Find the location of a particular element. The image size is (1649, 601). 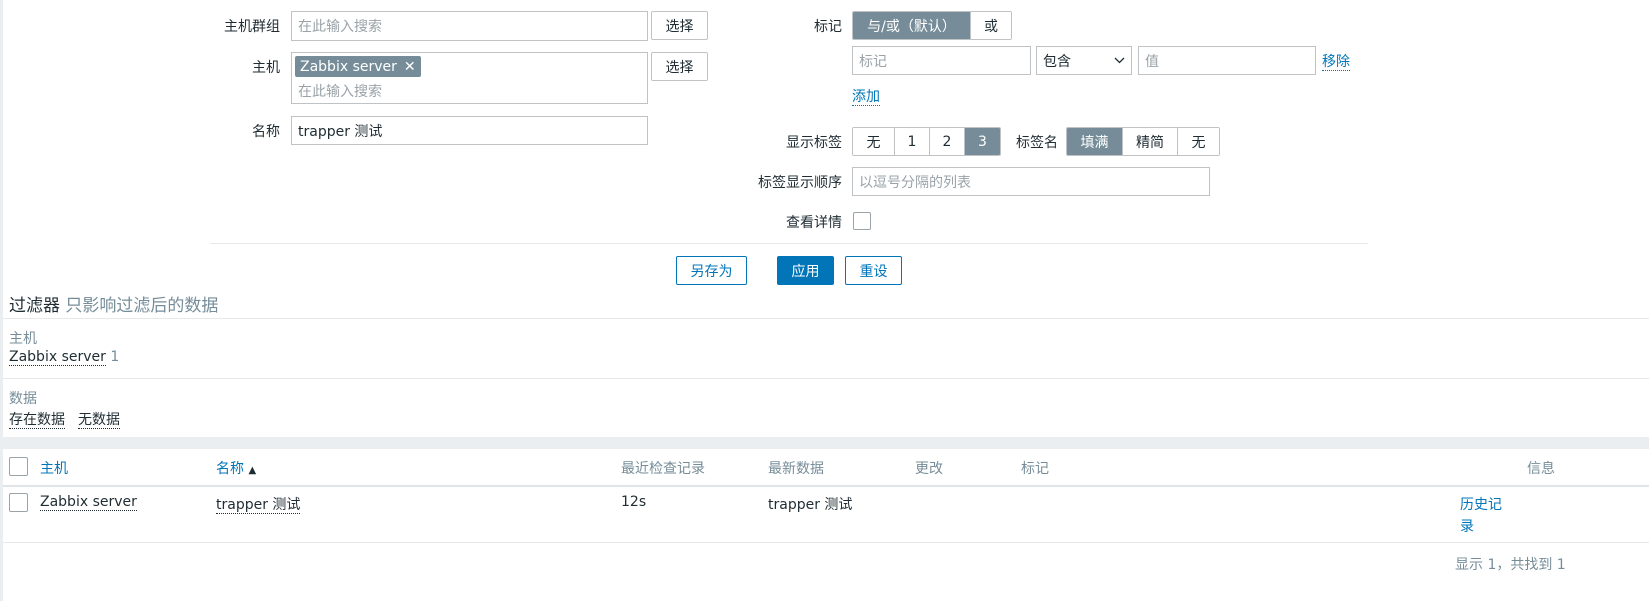

tag-name-none: 无 is located at coordinates (1198, 141).